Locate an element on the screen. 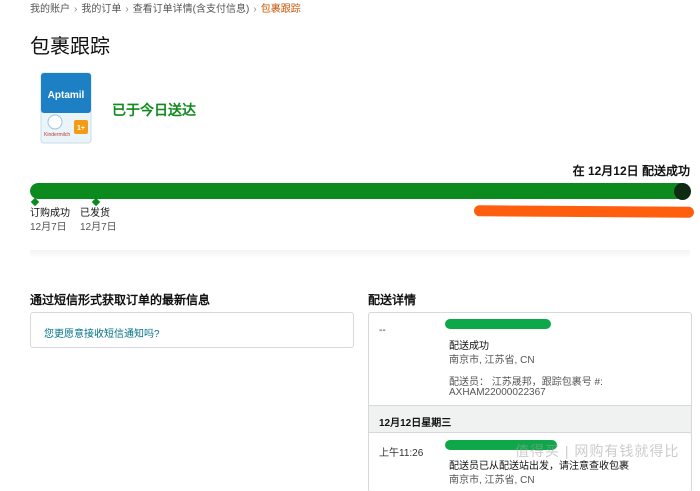 The image size is (700, 491). event-courier: 配送员： 江苏晟邦，跟踪包裹号 #: is located at coordinates (526, 382).